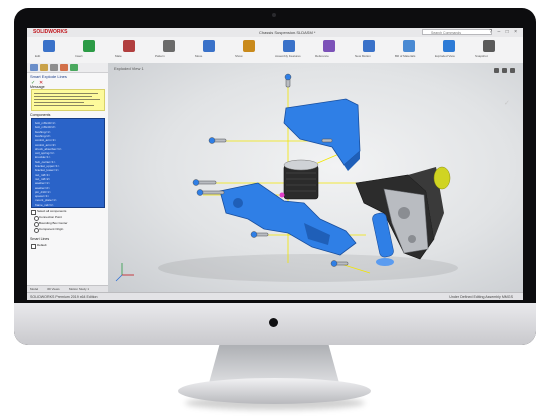  I want to click on configuration-tab-icon, so click(54, 67).